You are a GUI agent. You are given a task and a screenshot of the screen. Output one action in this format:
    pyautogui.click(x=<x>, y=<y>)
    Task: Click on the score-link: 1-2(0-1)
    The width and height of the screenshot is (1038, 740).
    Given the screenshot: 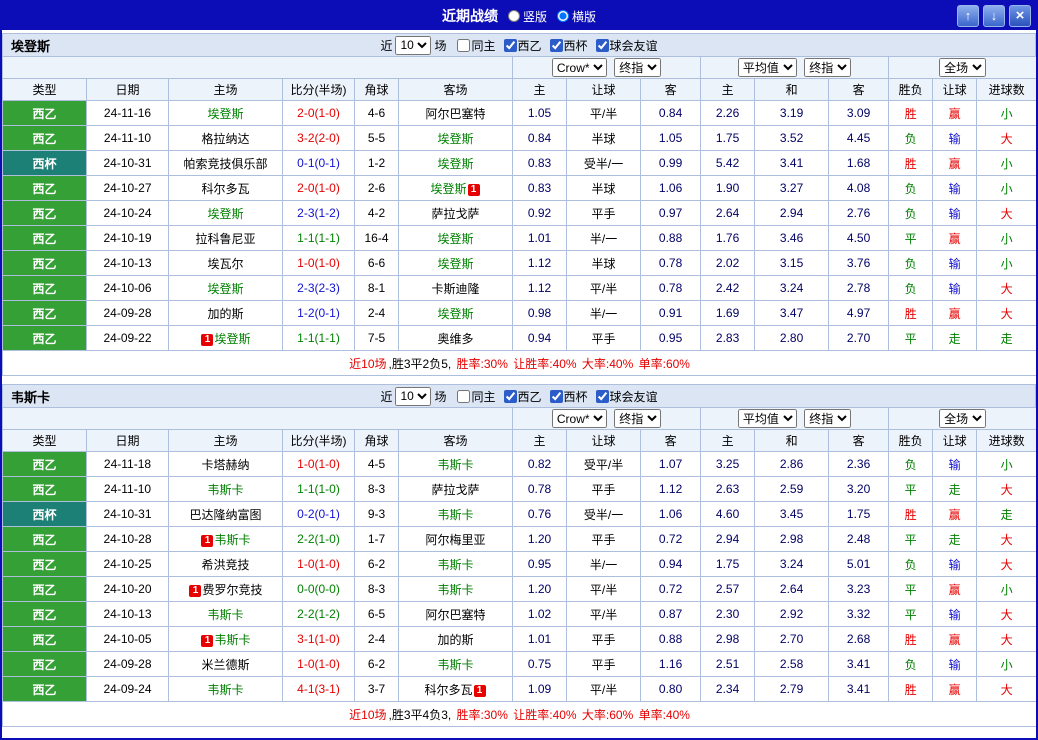 What is the action you would take?
    pyautogui.click(x=318, y=313)
    